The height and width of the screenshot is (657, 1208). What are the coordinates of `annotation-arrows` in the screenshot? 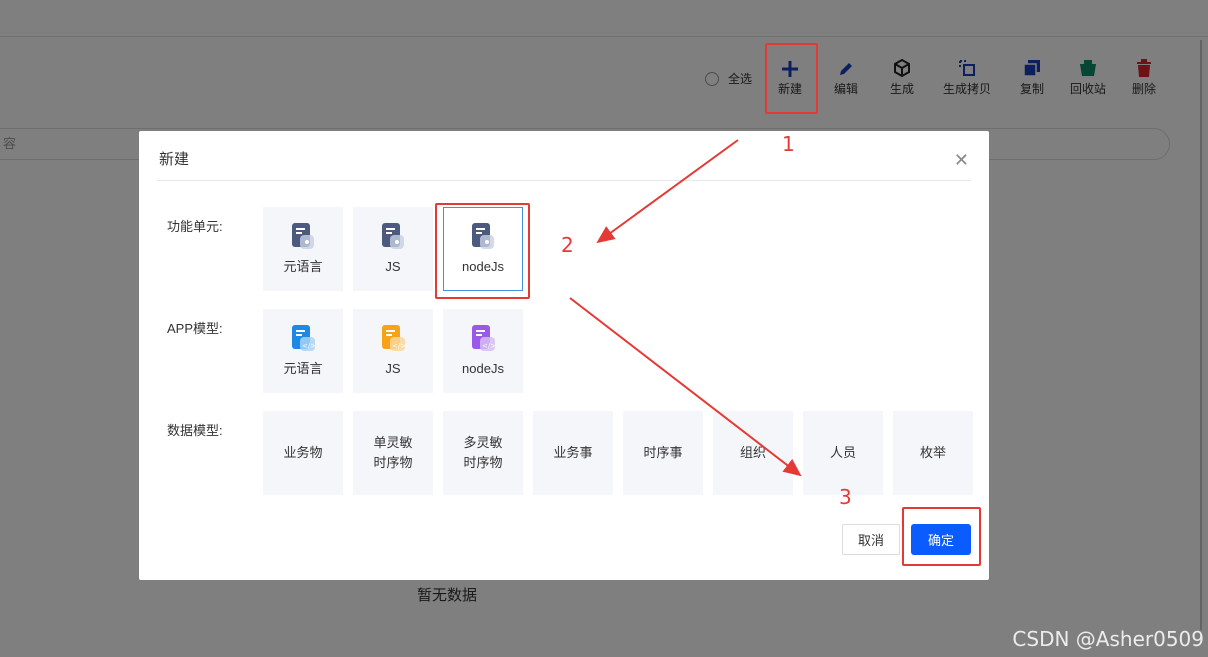 It's located at (685, 308).